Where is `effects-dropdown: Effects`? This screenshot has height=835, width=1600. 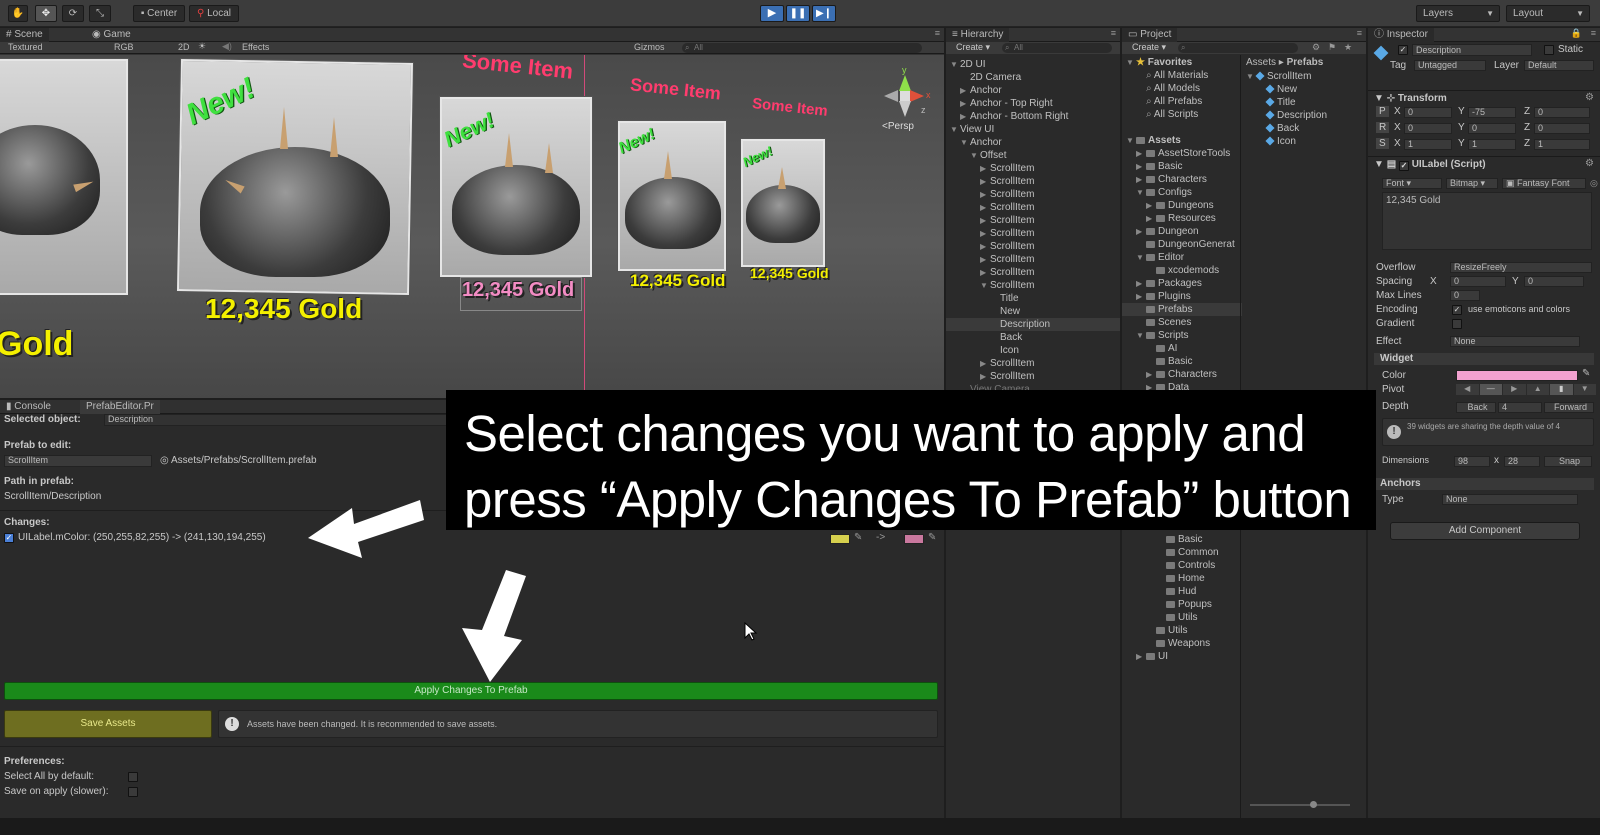 effects-dropdown: Effects is located at coordinates (255, 47).